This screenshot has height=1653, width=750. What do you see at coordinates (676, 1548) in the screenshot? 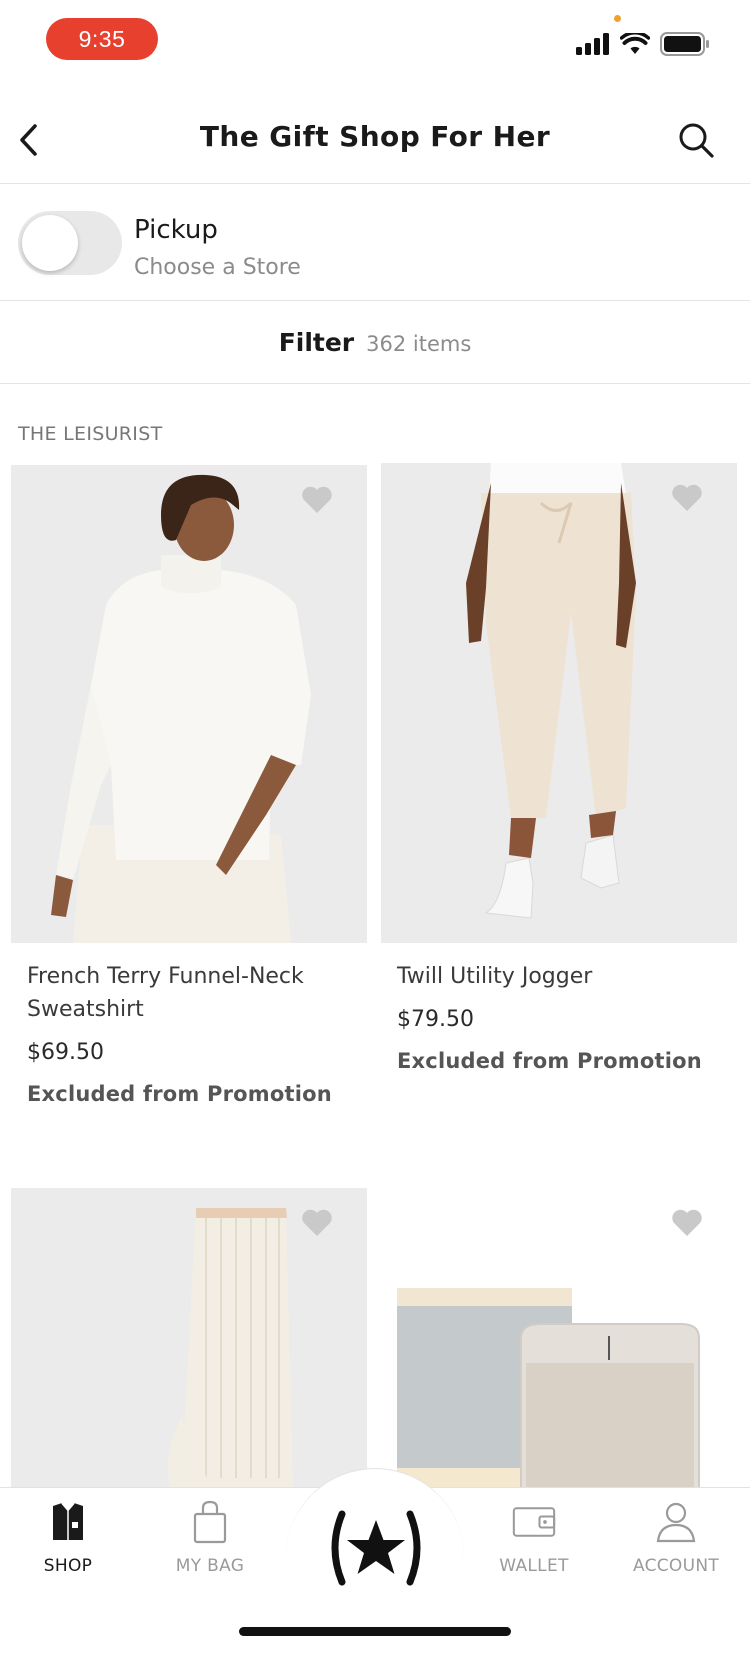
I see `tab-account: ACCOUNT` at bounding box center [676, 1548].